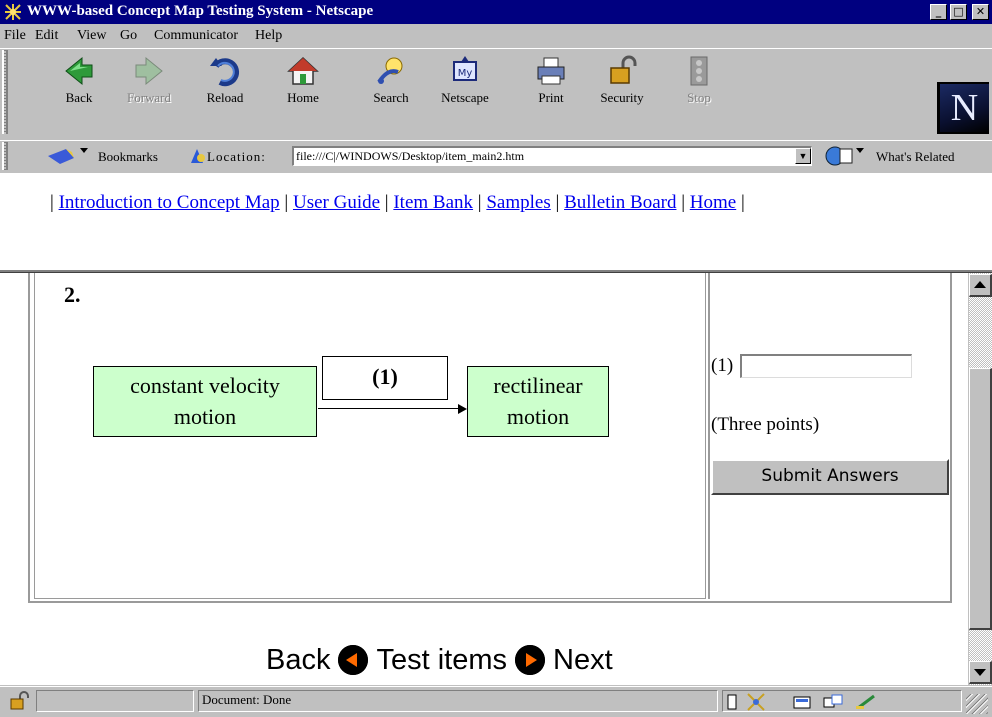 The height and width of the screenshot is (717, 992). I want to click on menu-bar, so click(496, 36).